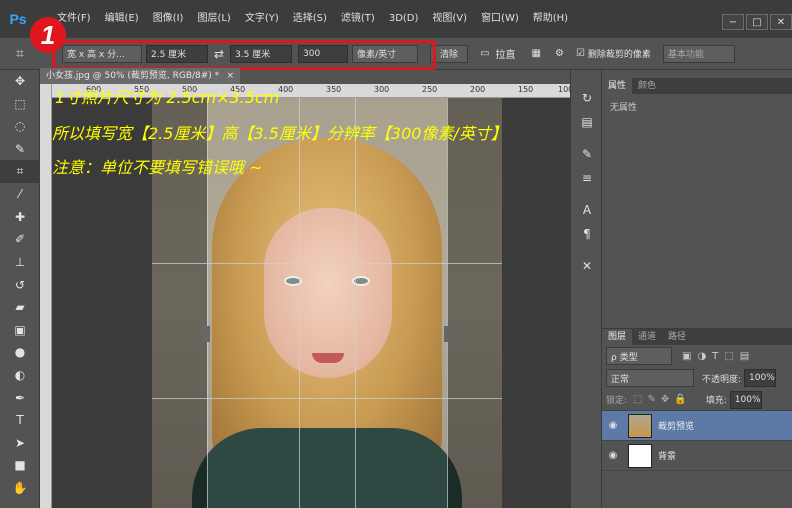 The height and width of the screenshot is (508, 792). Describe the element at coordinates (20, 420) in the screenshot. I see `type-tool-icon: T` at that location.